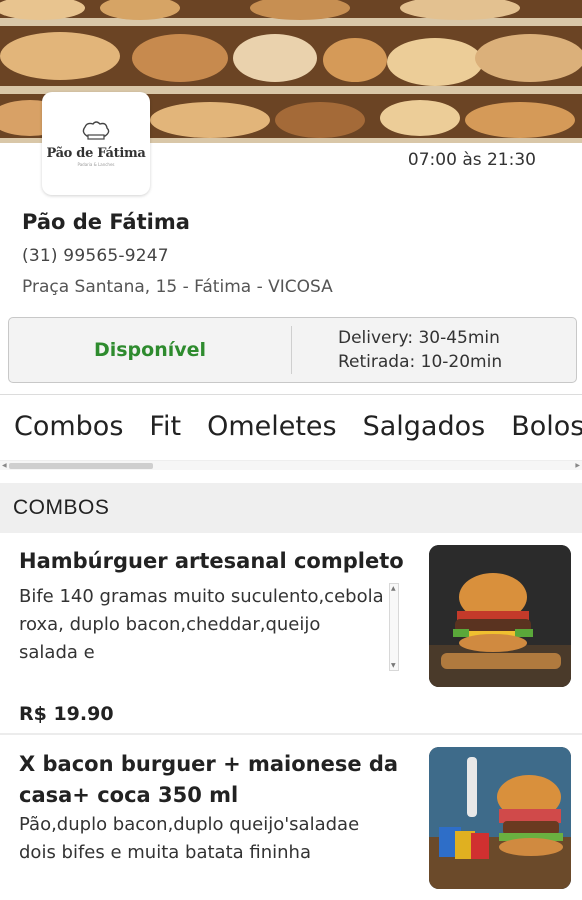  What do you see at coordinates (61, 507) in the screenshot?
I see `section-title: COMBOS` at bounding box center [61, 507].